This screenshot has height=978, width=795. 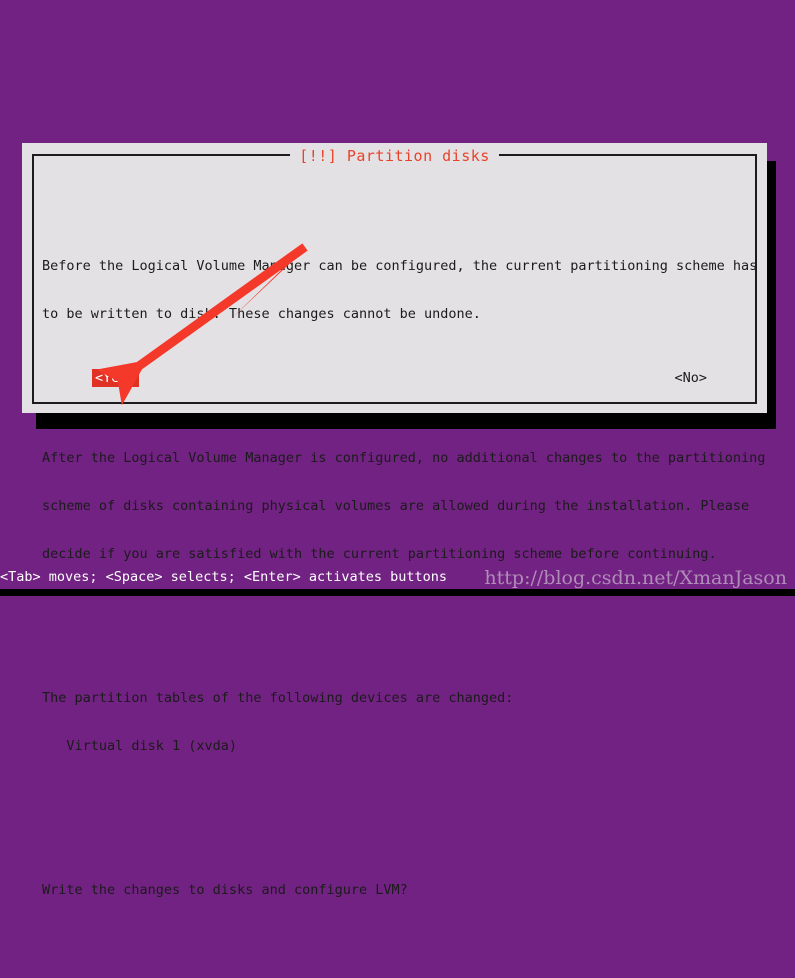 I want to click on device-list-item-xvda: Virtual disk 1 (xvda), so click(x=140, y=746).